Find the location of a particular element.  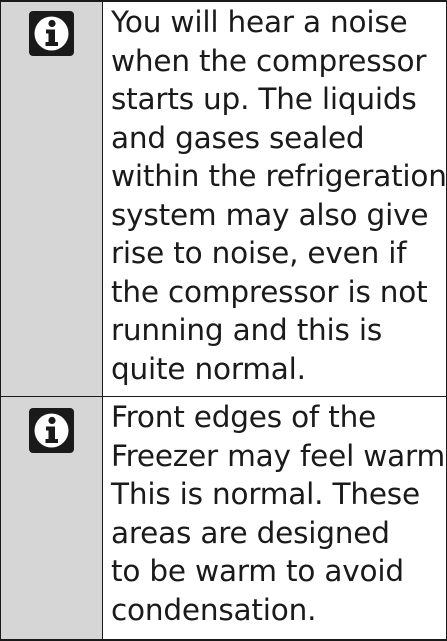

note-line: and gases sealed is located at coordinates (238, 137).